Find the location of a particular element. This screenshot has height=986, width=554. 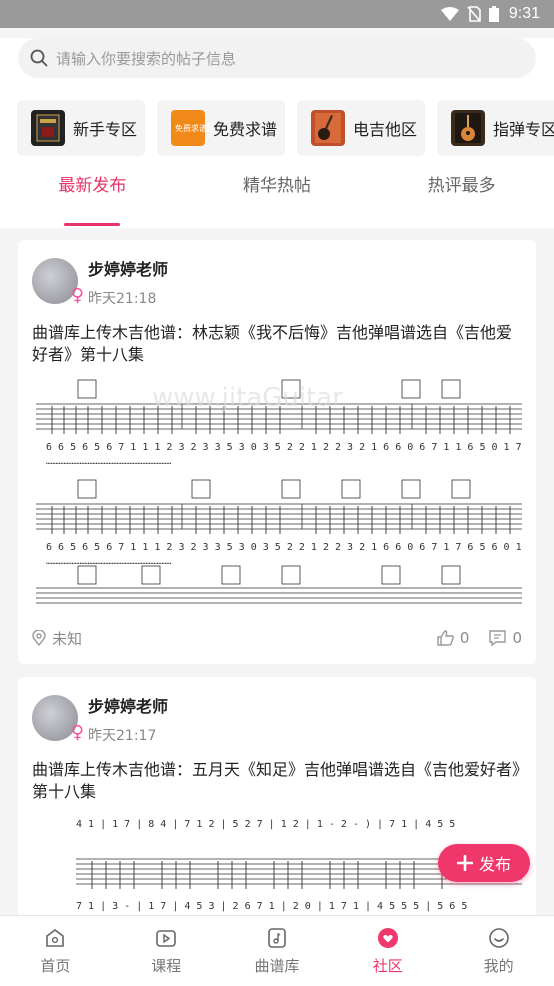

profile-icon is located at coordinates (499, 938).